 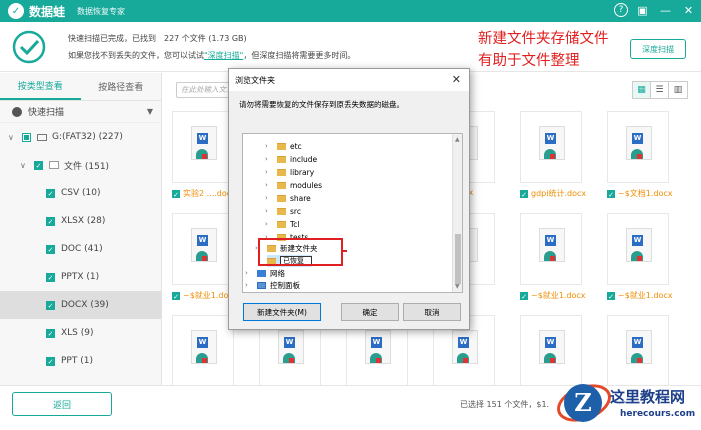 I want to click on tab-by-type: 按类型查看, so click(x=40, y=86).